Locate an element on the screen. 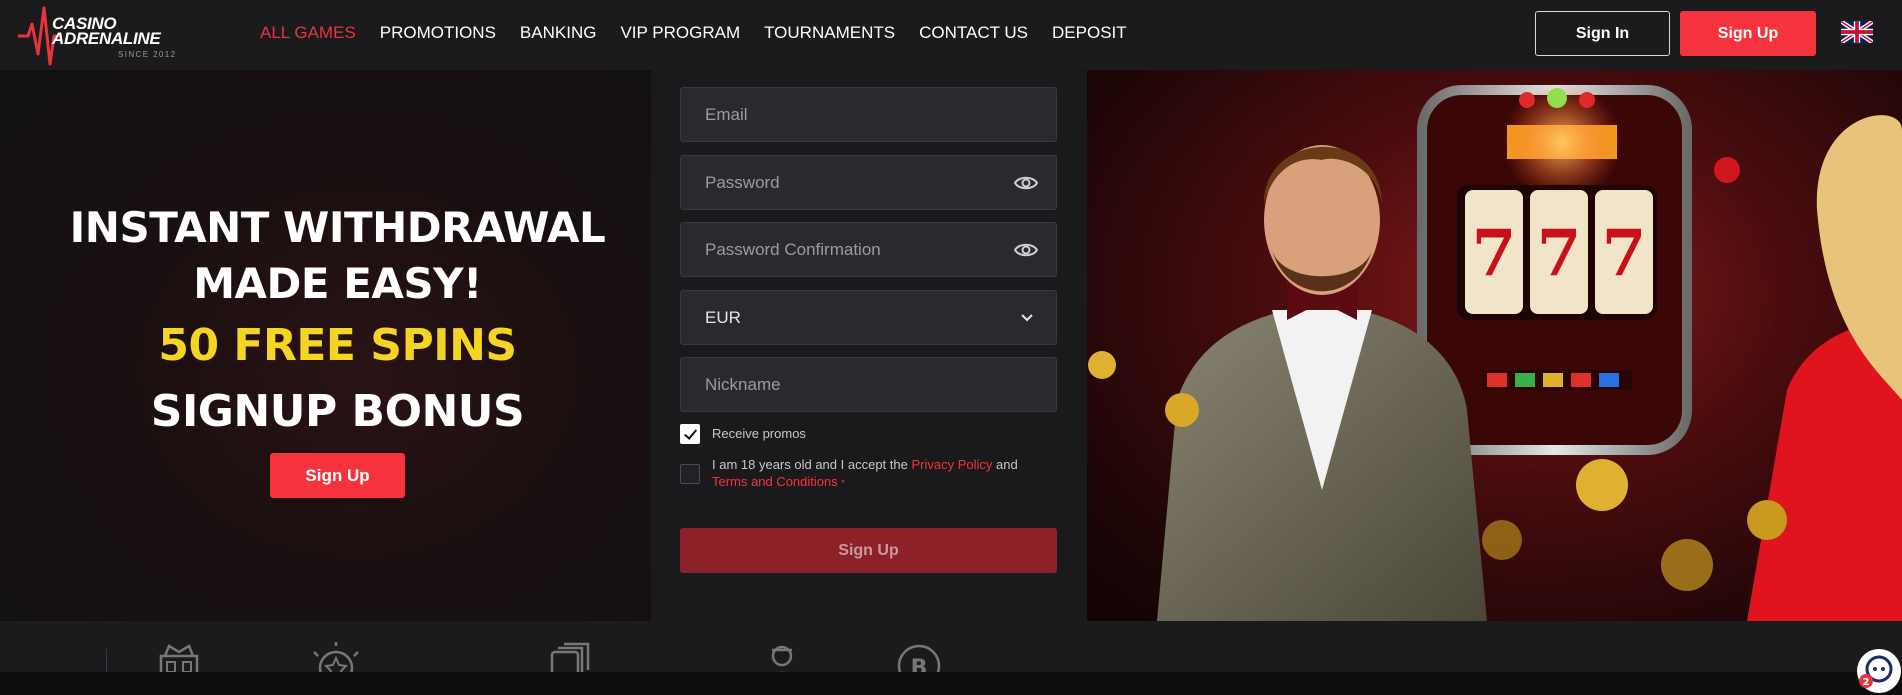 The height and width of the screenshot is (695, 1902). privacy-policy-link: Privacy Policy is located at coordinates (951, 464).